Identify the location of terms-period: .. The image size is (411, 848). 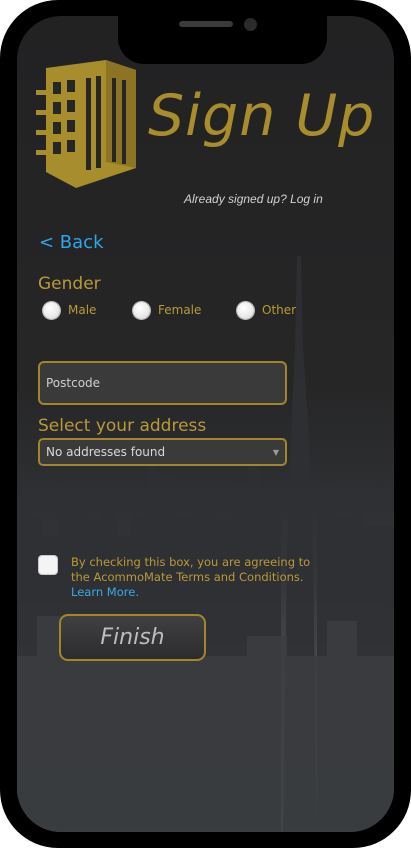
(137, 592).